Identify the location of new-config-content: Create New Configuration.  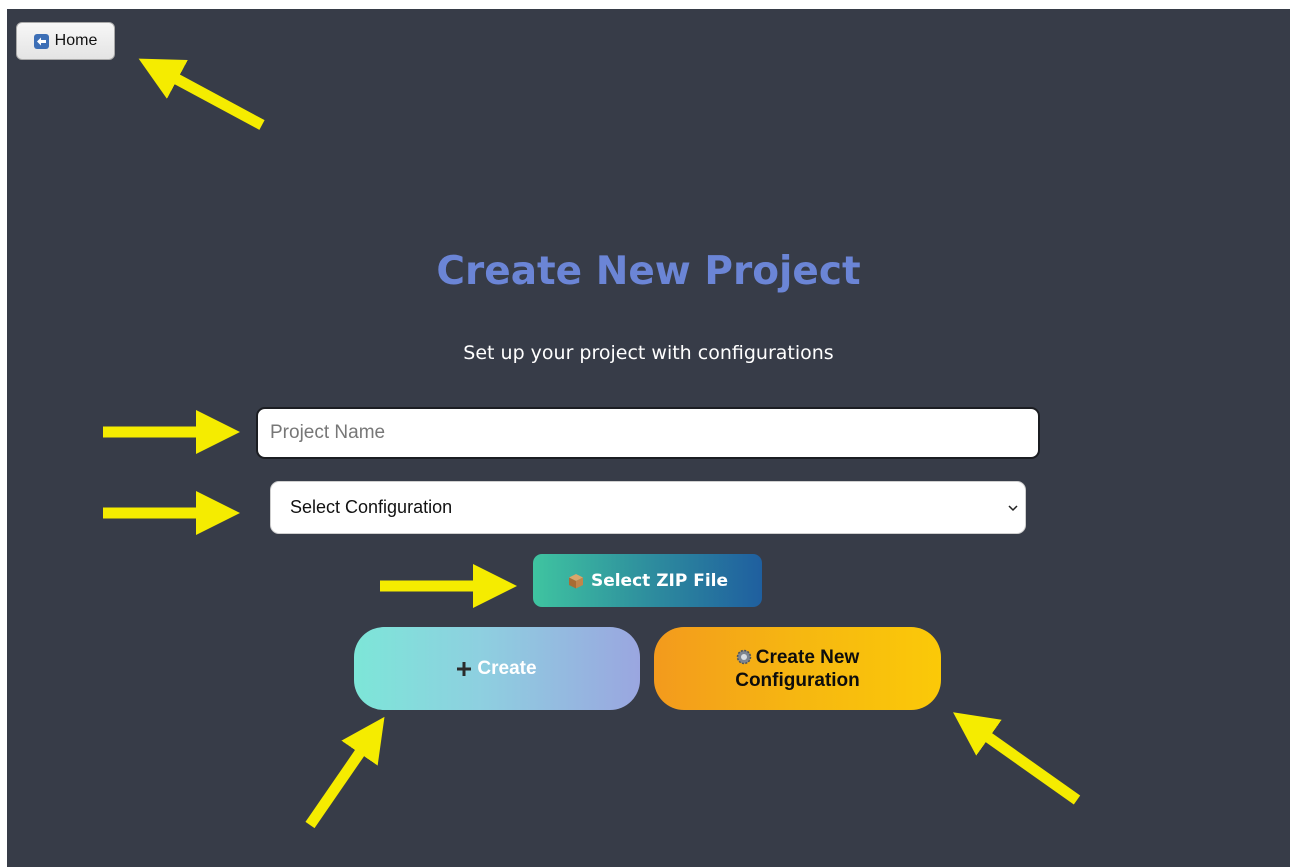
(797, 669).